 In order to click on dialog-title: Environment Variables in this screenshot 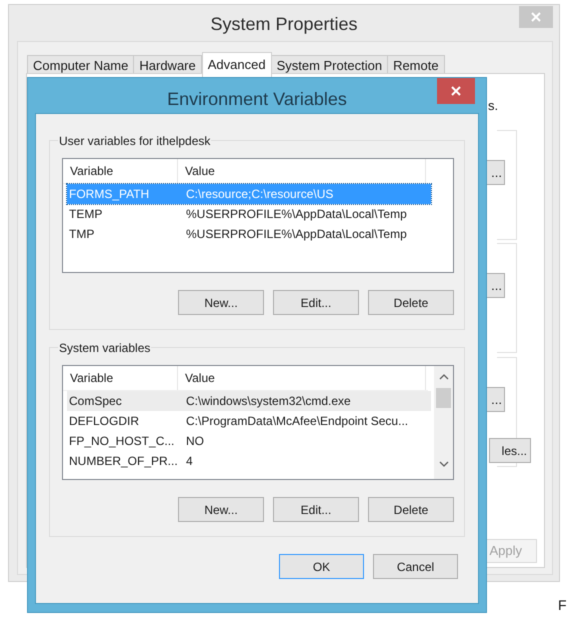, I will do `click(257, 99)`.